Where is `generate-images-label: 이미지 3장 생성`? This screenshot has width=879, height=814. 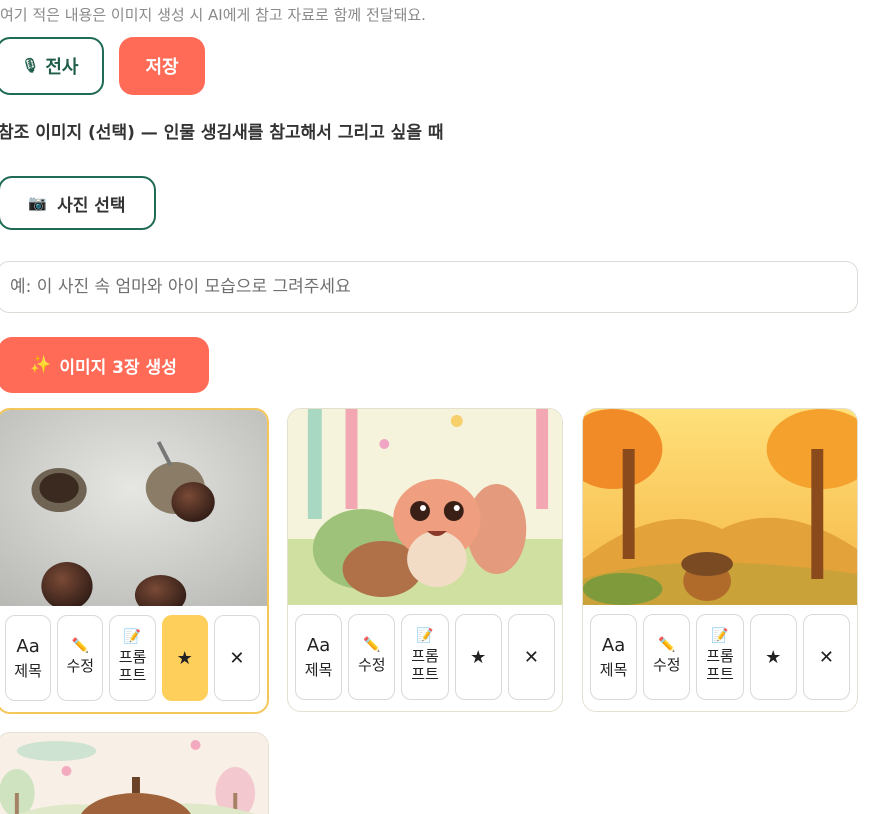 generate-images-label: 이미지 3장 생성 is located at coordinates (118, 367).